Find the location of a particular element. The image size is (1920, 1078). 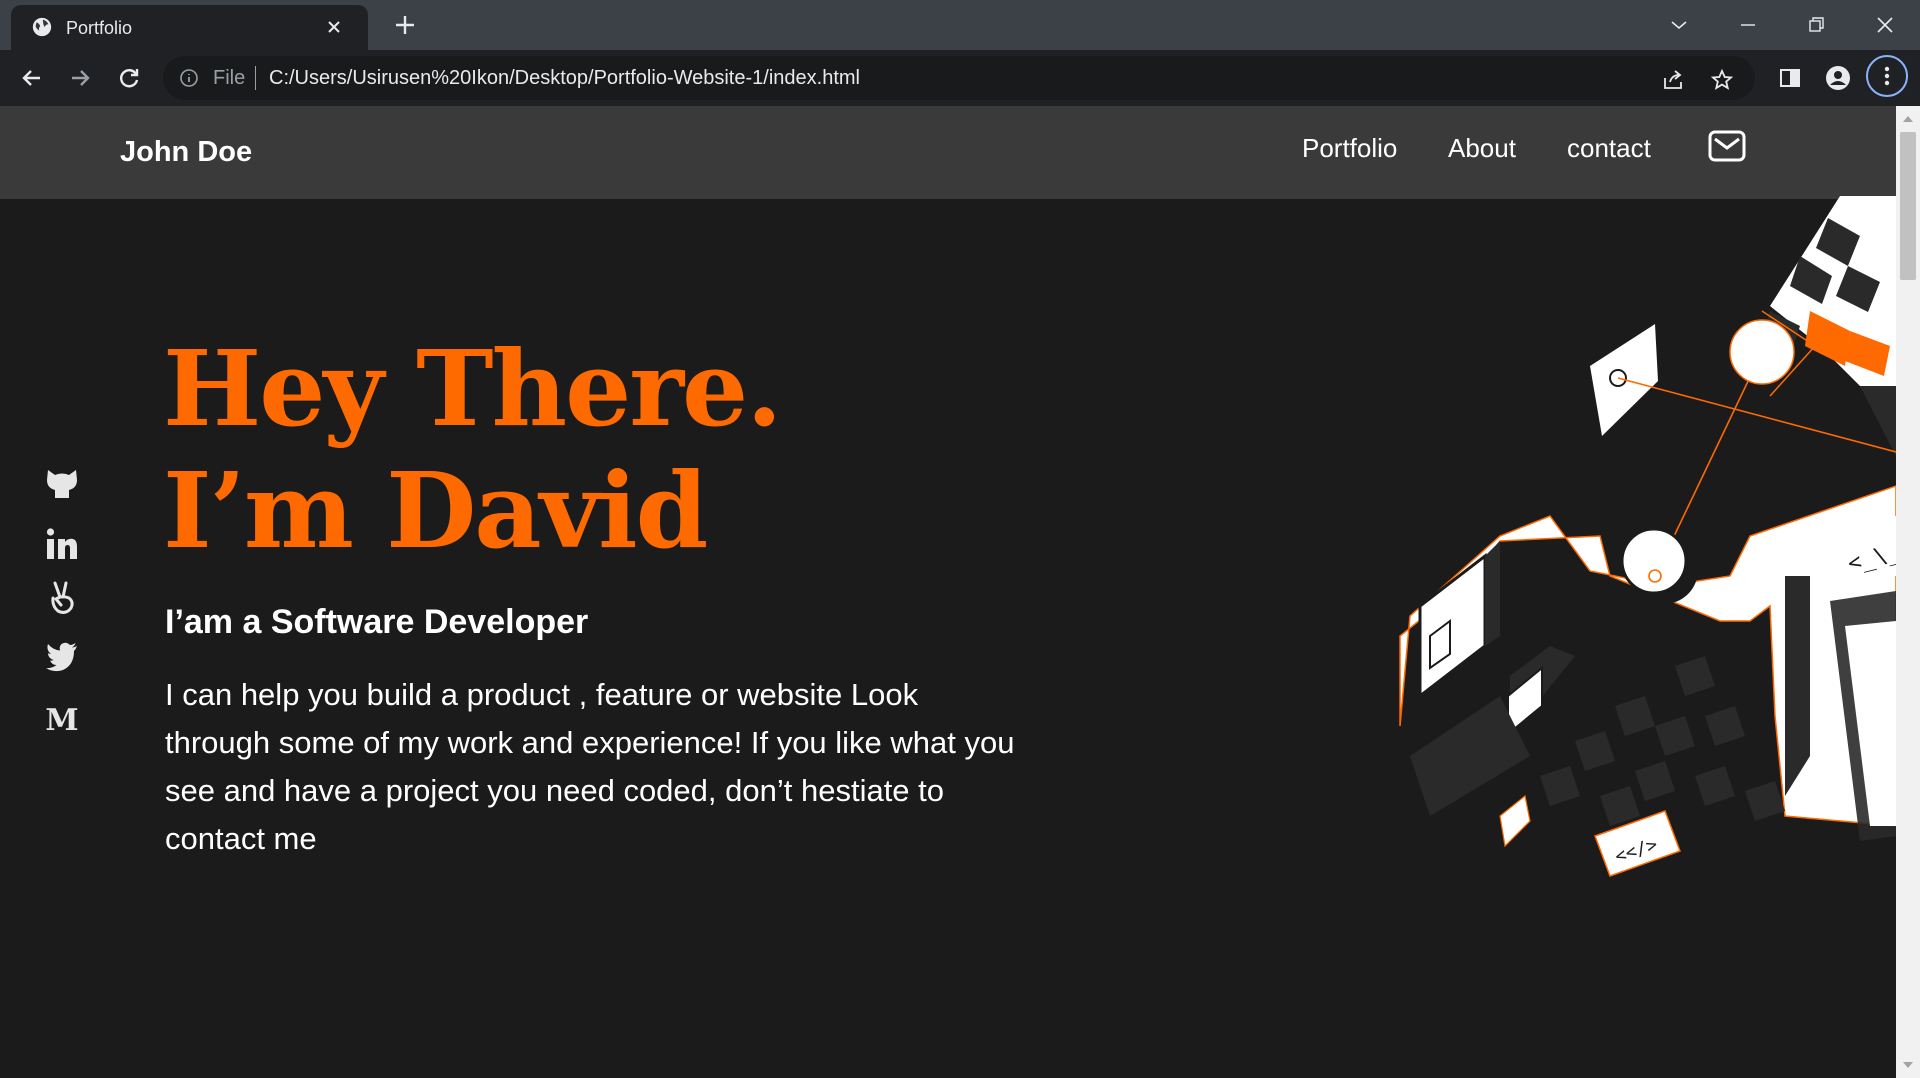

back-icon is located at coordinates (32, 78).